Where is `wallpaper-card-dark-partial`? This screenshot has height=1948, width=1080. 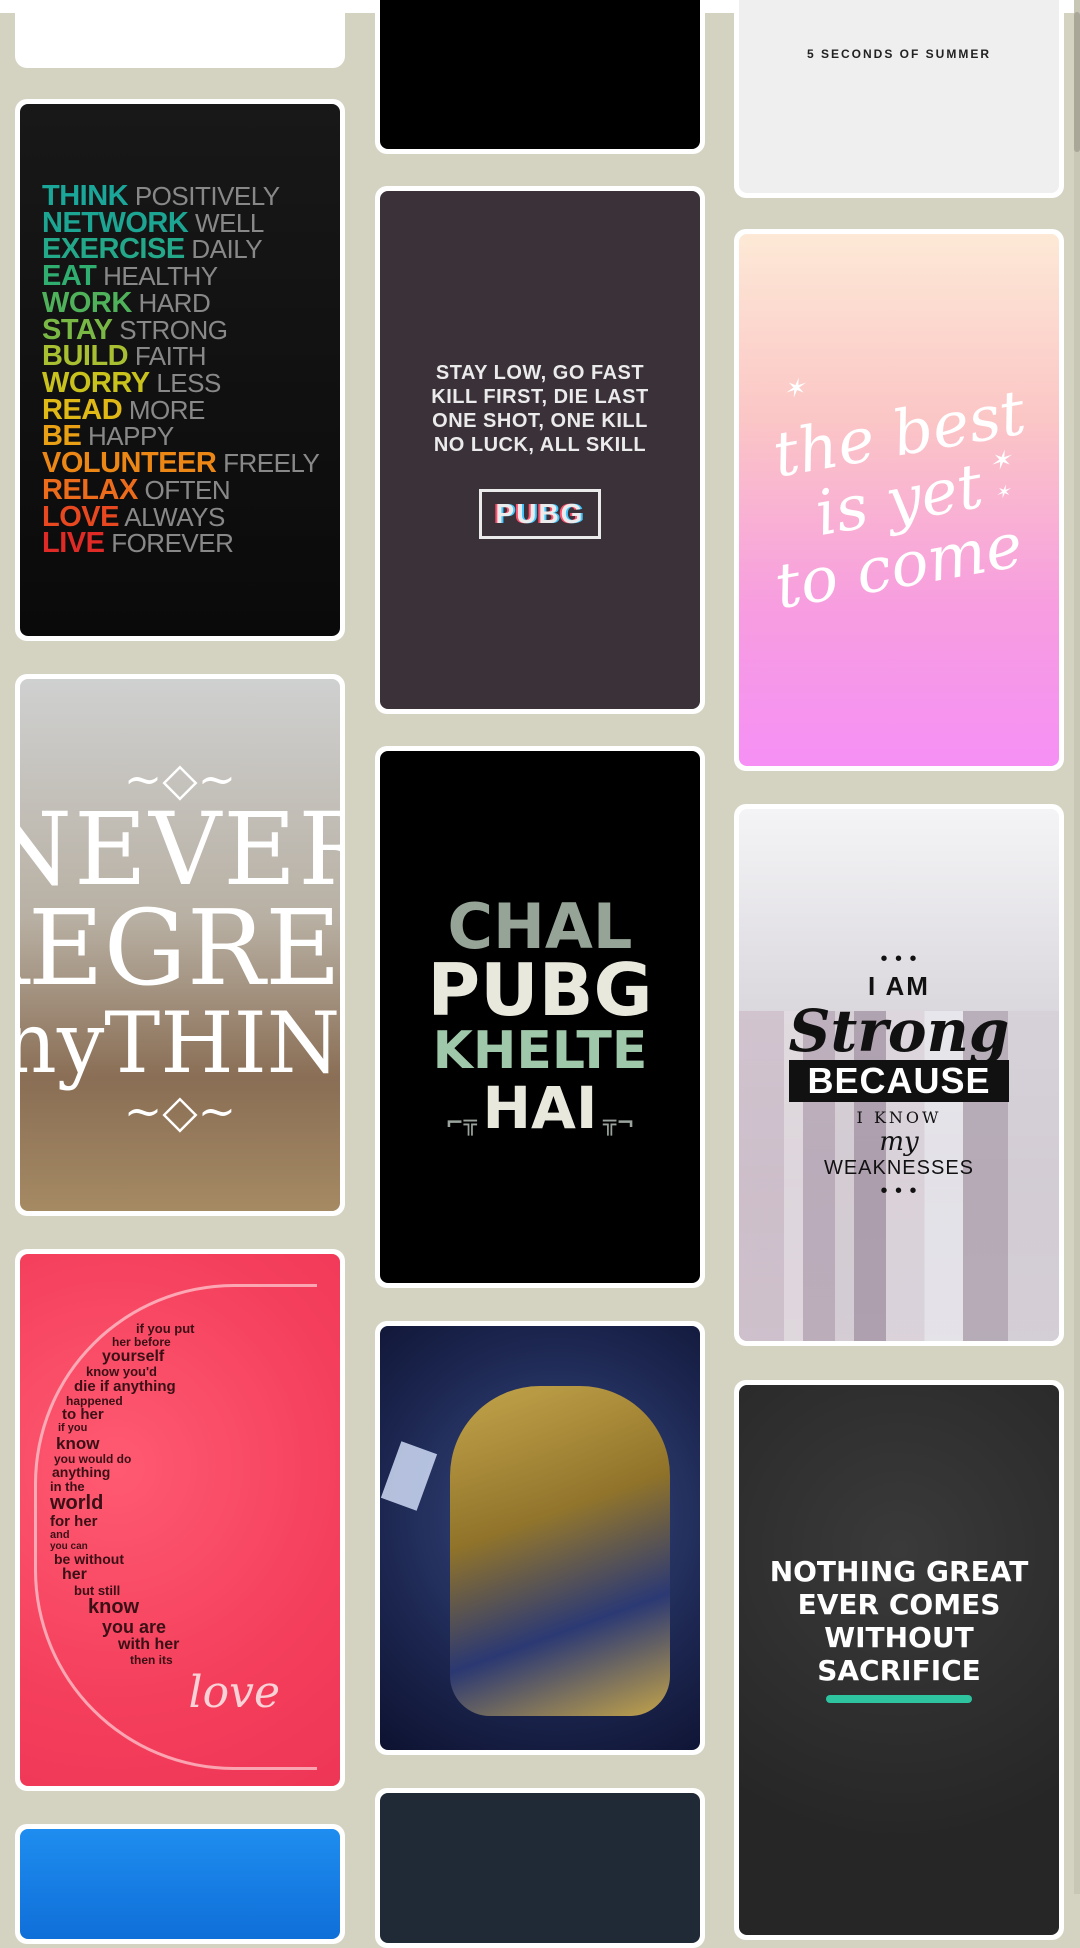 wallpaper-card-dark-partial is located at coordinates (540, 1868).